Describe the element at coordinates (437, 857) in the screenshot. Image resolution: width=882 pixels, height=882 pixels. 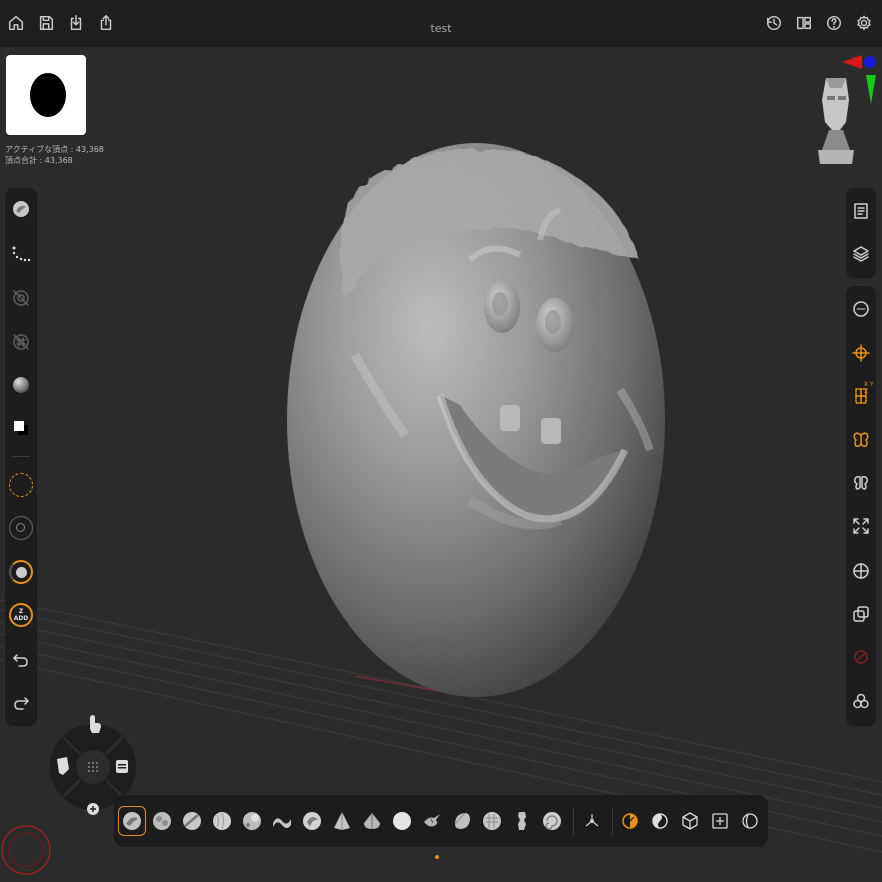
I see `page-indicator-dot` at that location.